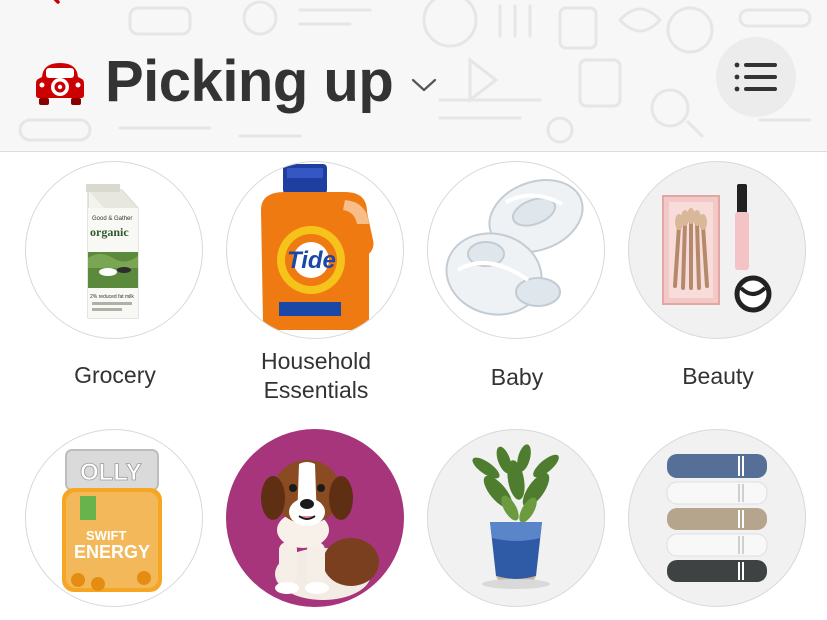 The width and height of the screenshot is (827, 620). Describe the element at coordinates (112, 219) in the screenshot. I see `carton-brand: Good & Gather` at that location.